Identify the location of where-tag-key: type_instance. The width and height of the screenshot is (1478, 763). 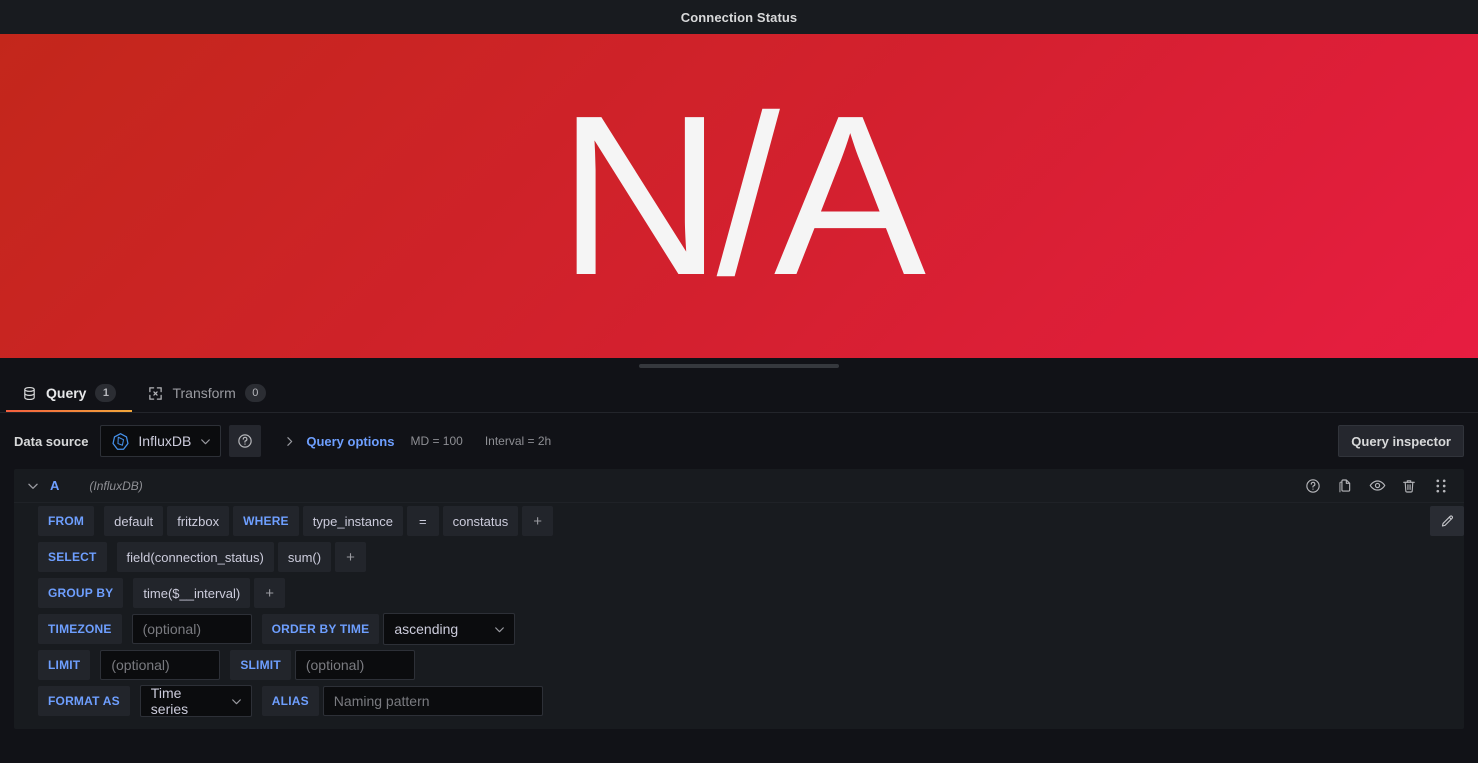
(352, 521).